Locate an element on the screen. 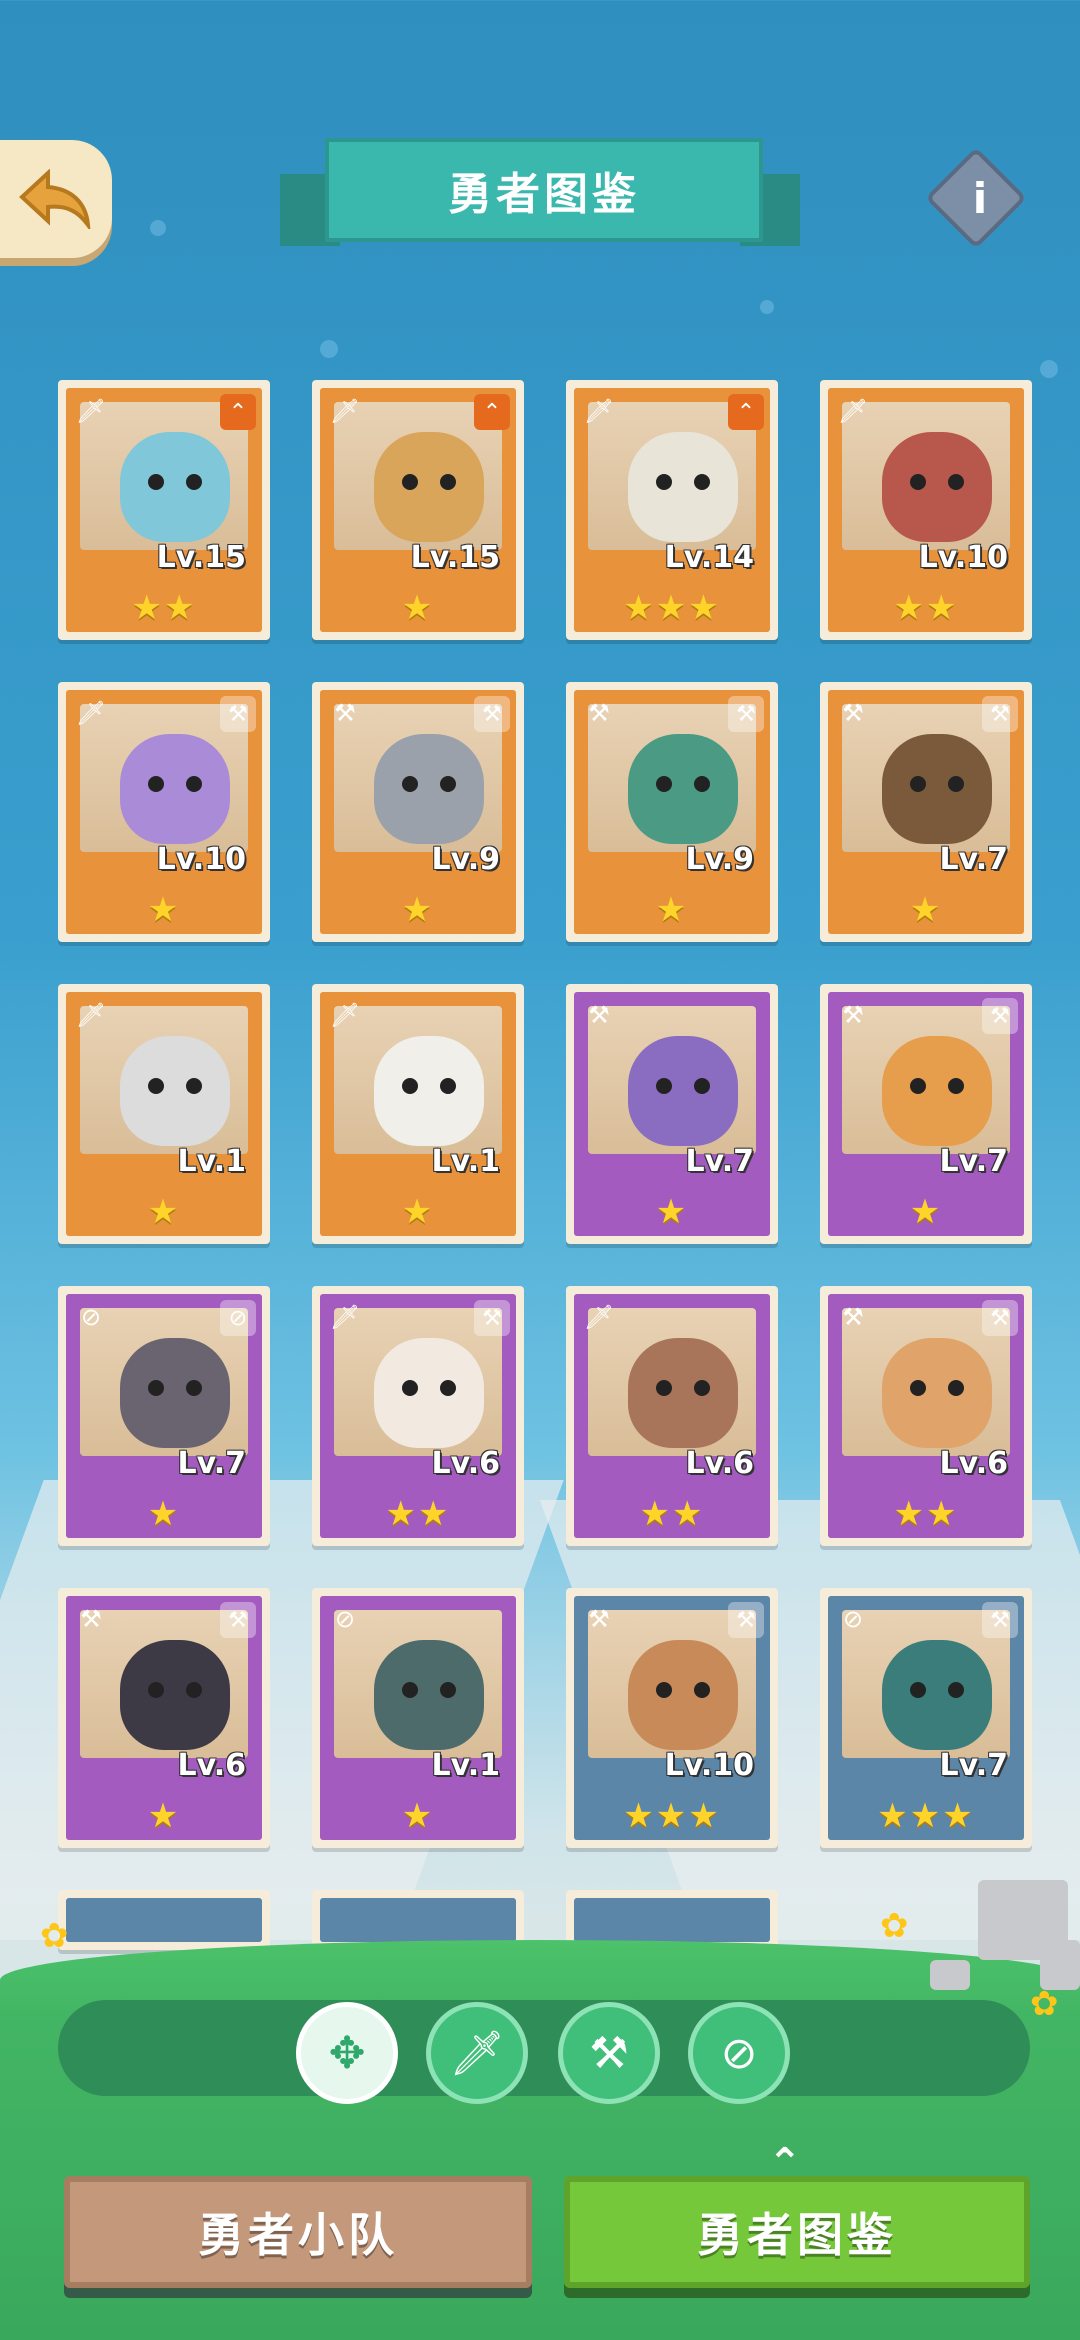 Image resolution: width=1080 pixels, height=2340 pixels. card-frame: ⚒ Lv.7 ★ is located at coordinates (672, 1114).